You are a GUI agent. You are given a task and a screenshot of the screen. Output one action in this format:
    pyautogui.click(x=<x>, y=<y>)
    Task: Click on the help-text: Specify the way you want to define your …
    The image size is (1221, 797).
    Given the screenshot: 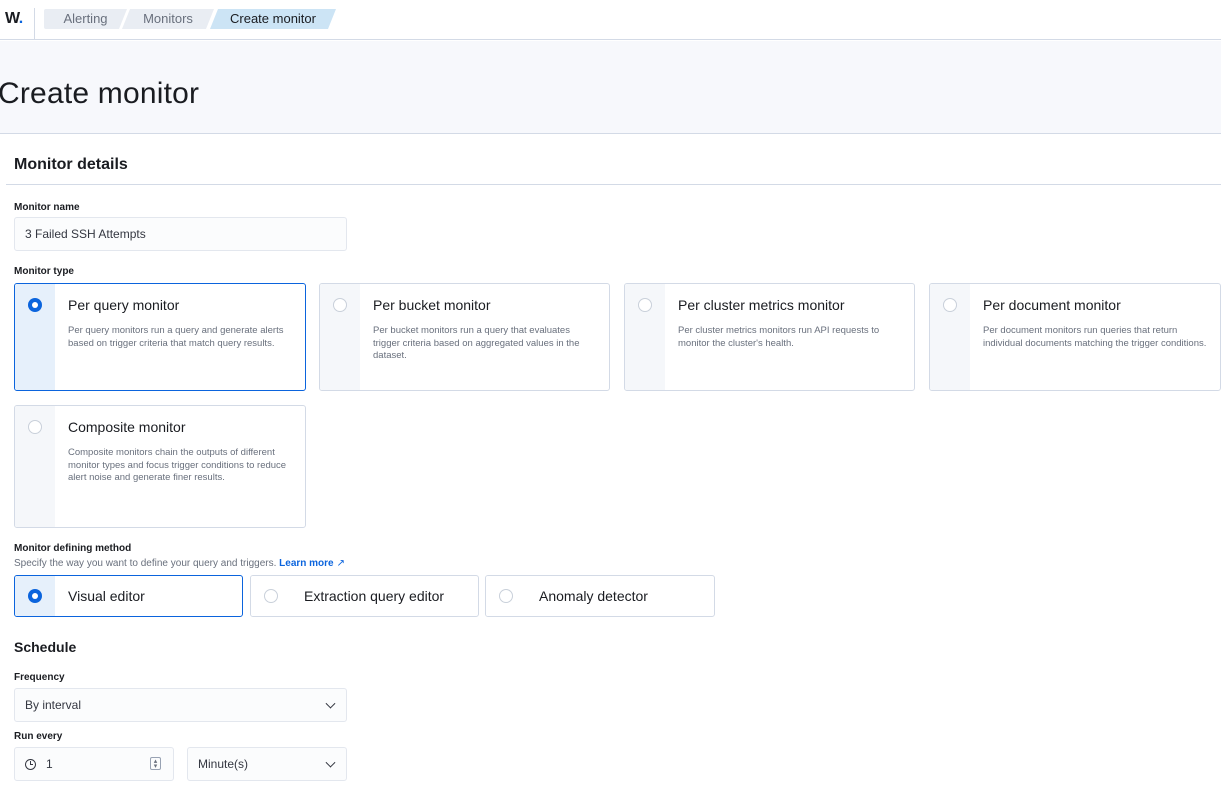 What is the action you would take?
    pyautogui.click(x=145, y=563)
    